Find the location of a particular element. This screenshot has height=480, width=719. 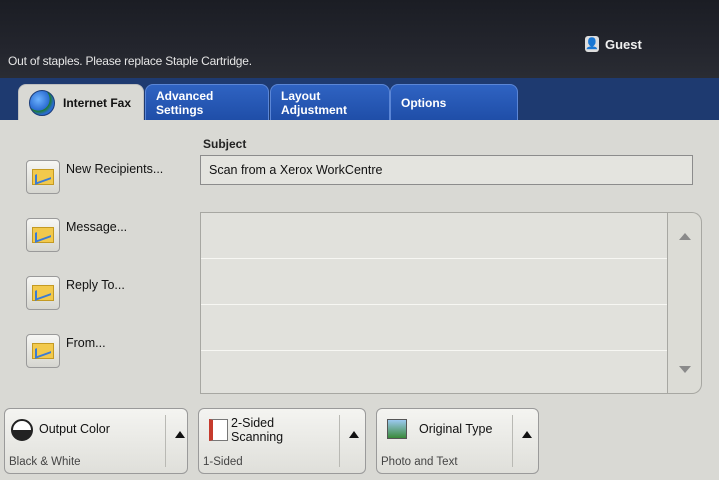

user-label: Guest is located at coordinates (623, 44).